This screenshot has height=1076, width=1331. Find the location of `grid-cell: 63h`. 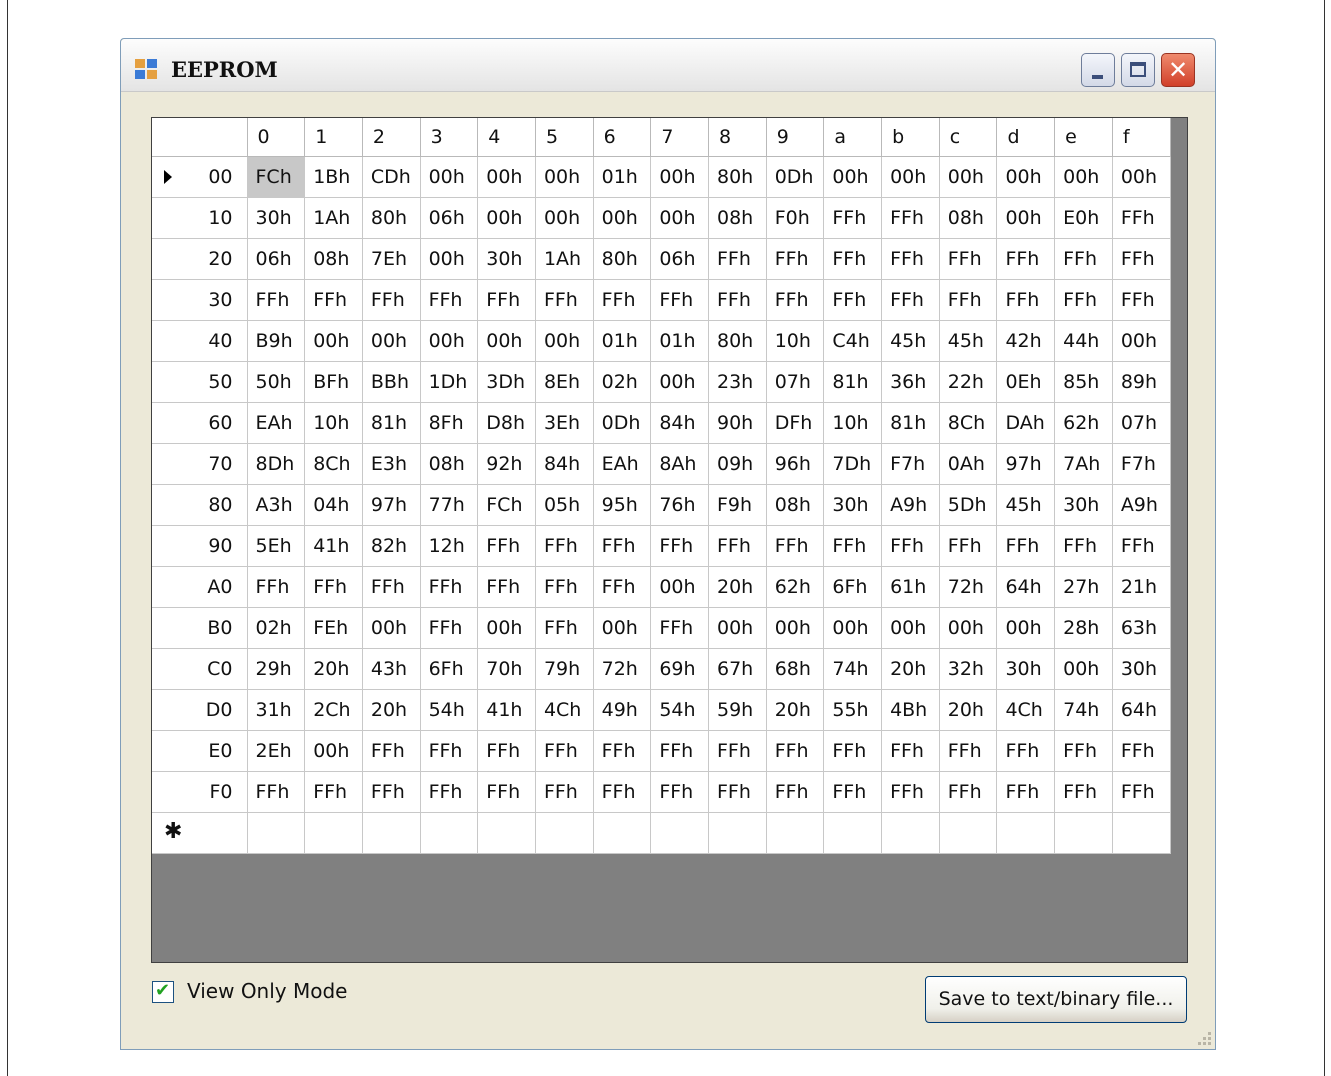

grid-cell: 63h is located at coordinates (1141, 628).